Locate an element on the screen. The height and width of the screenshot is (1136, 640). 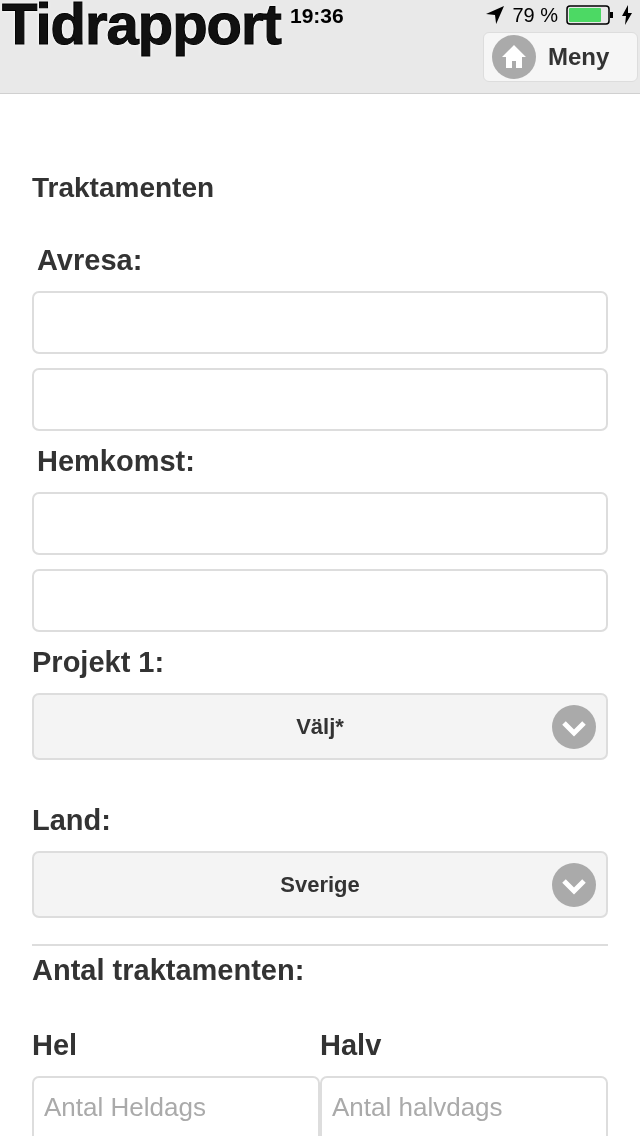
battery-icon is located at coordinates (590, 15).